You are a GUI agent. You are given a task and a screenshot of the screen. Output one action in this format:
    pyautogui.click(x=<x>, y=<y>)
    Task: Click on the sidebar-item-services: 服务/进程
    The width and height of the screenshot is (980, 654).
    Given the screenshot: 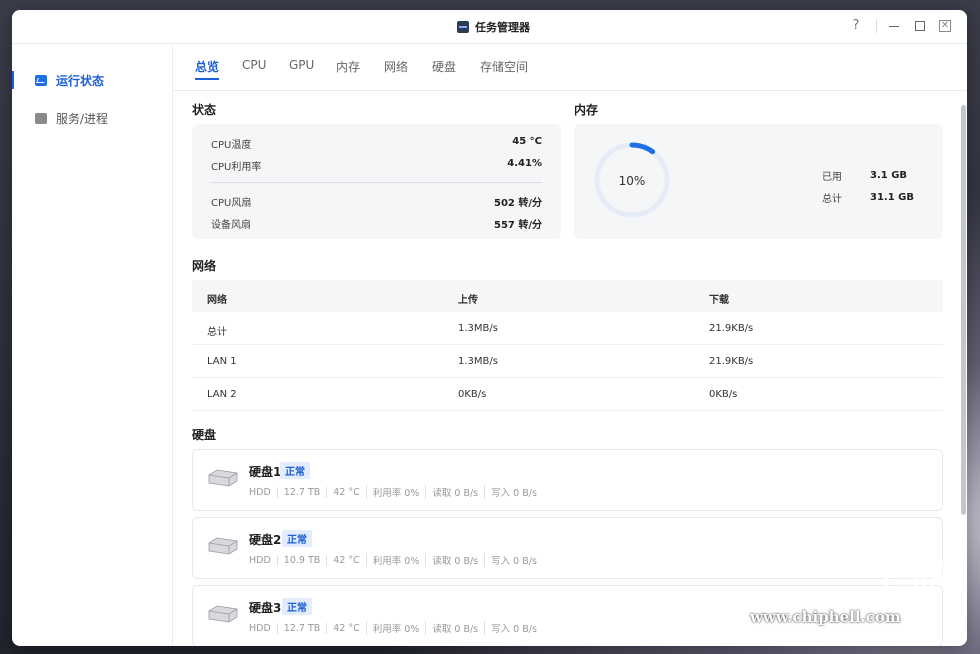 What is the action you would take?
    pyautogui.click(x=92, y=118)
    